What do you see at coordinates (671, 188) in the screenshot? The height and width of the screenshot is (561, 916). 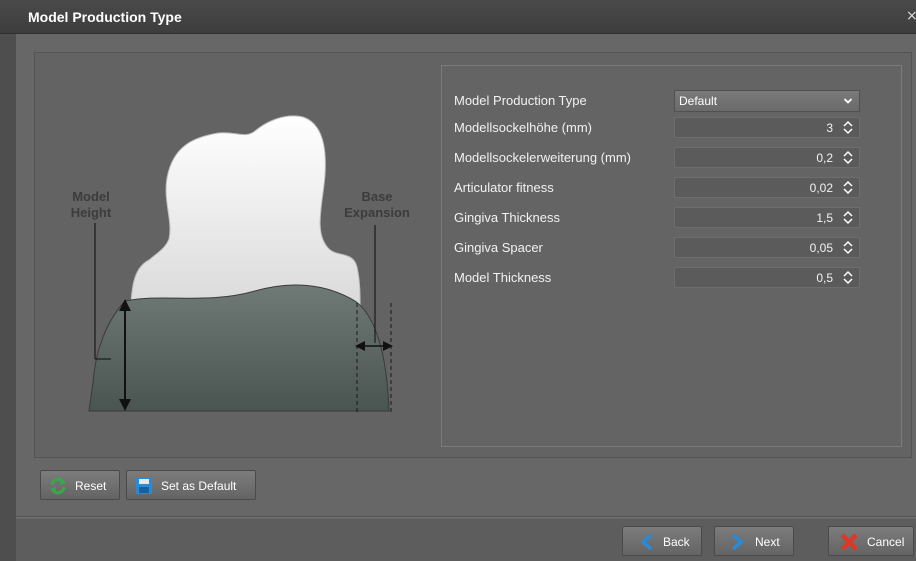 I see `setting-row-articulator-fitness: Articulator fitness 0,02` at bounding box center [671, 188].